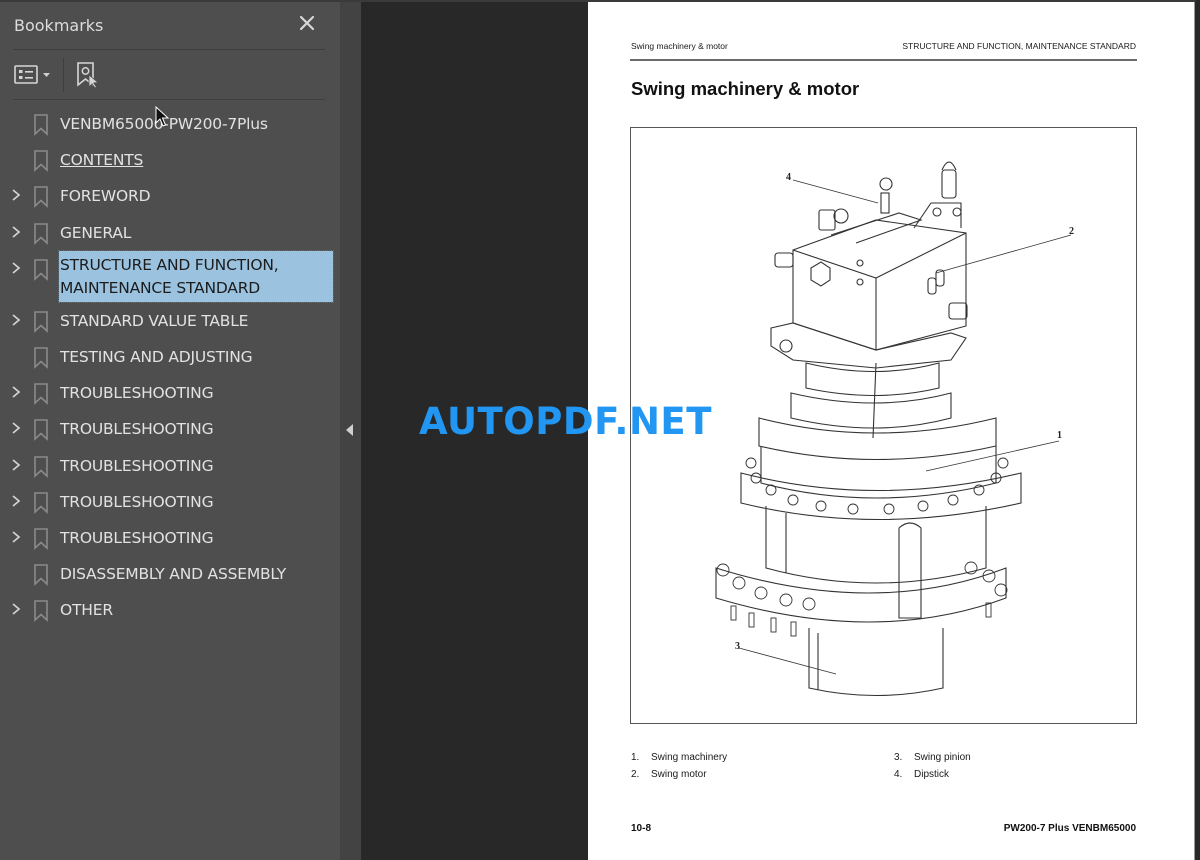  What do you see at coordinates (170, 610) in the screenshot?
I see `bookmark-item: OTHER` at bounding box center [170, 610].